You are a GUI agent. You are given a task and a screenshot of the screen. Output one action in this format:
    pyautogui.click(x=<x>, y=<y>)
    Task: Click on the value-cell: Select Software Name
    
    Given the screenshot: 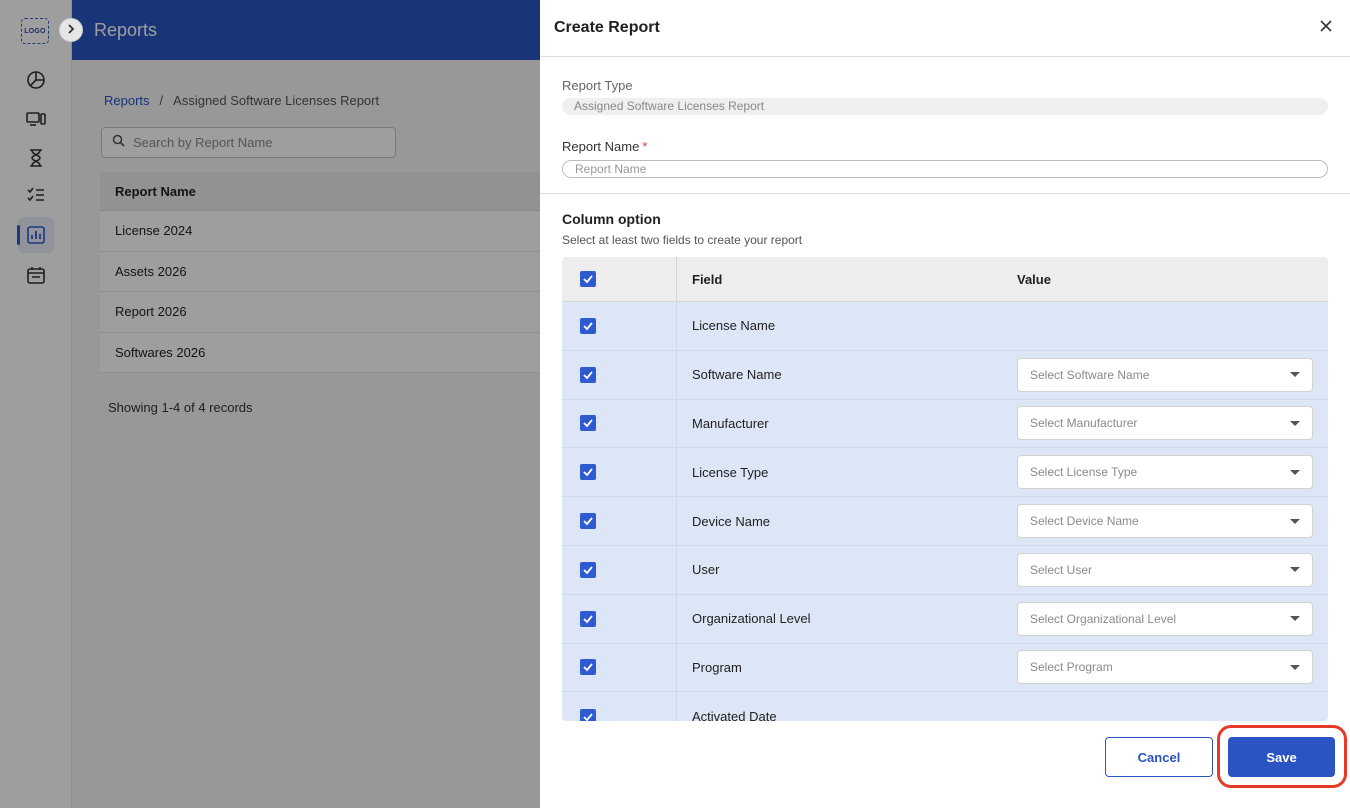 What is the action you would take?
    pyautogui.click(x=1172, y=374)
    